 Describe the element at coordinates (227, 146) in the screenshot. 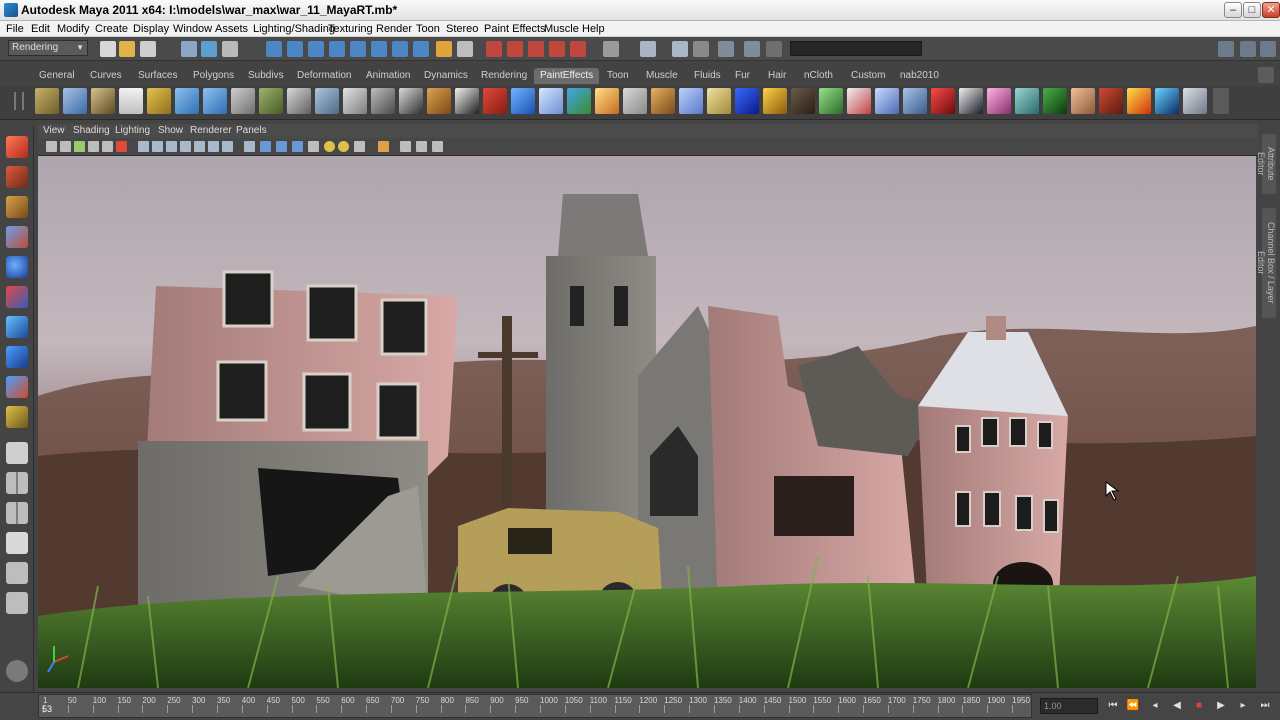

I see `all-lights-icon` at that location.